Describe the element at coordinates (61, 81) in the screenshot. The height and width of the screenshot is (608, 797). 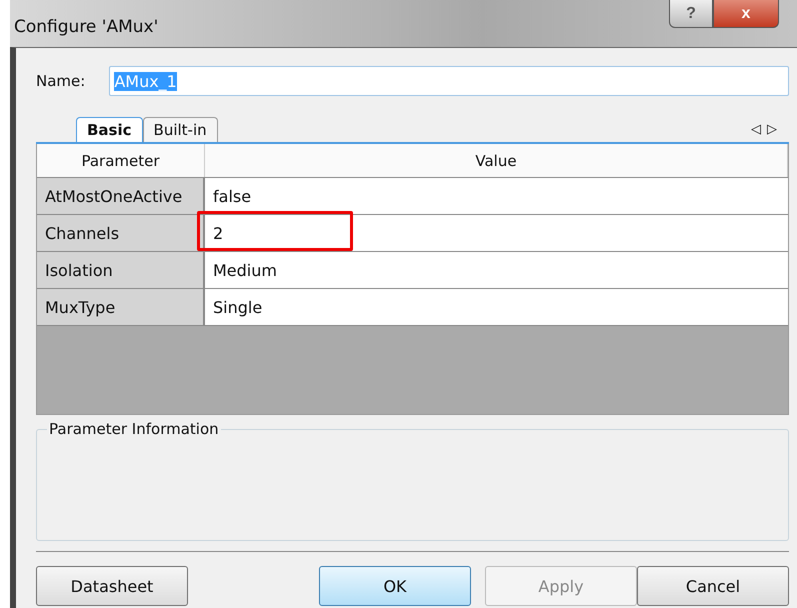
I see `name-label: Name:` at that location.